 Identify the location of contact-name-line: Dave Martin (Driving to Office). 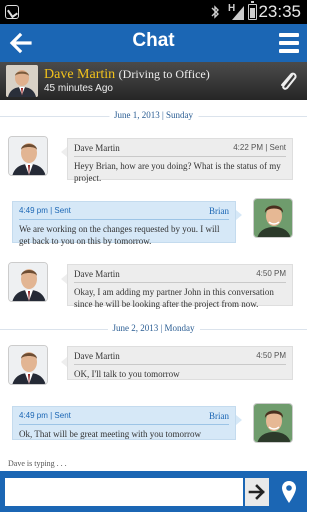
(127, 75).